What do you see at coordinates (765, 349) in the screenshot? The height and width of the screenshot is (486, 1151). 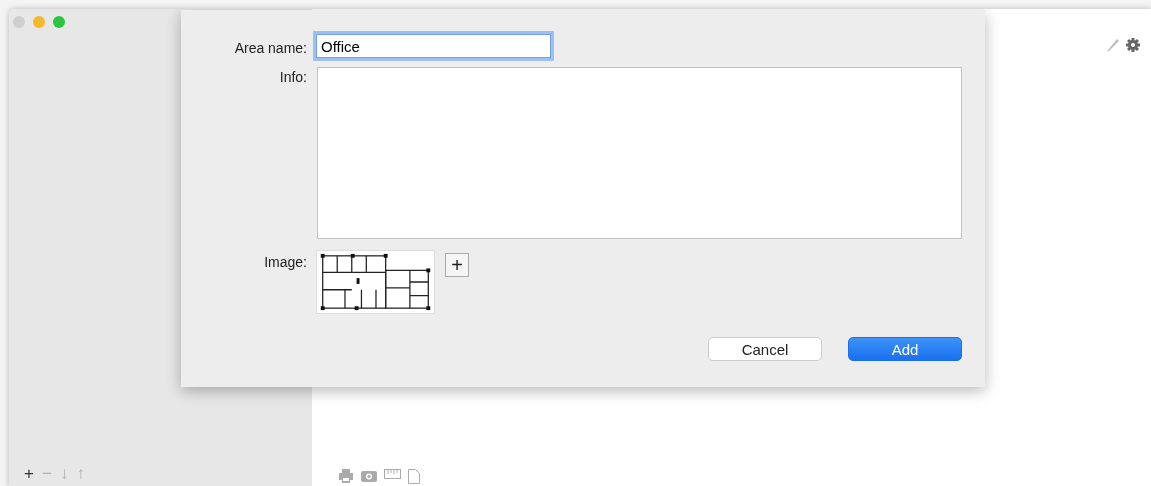 I see `cancel-button: Cancel` at bounding box center [765, 349].